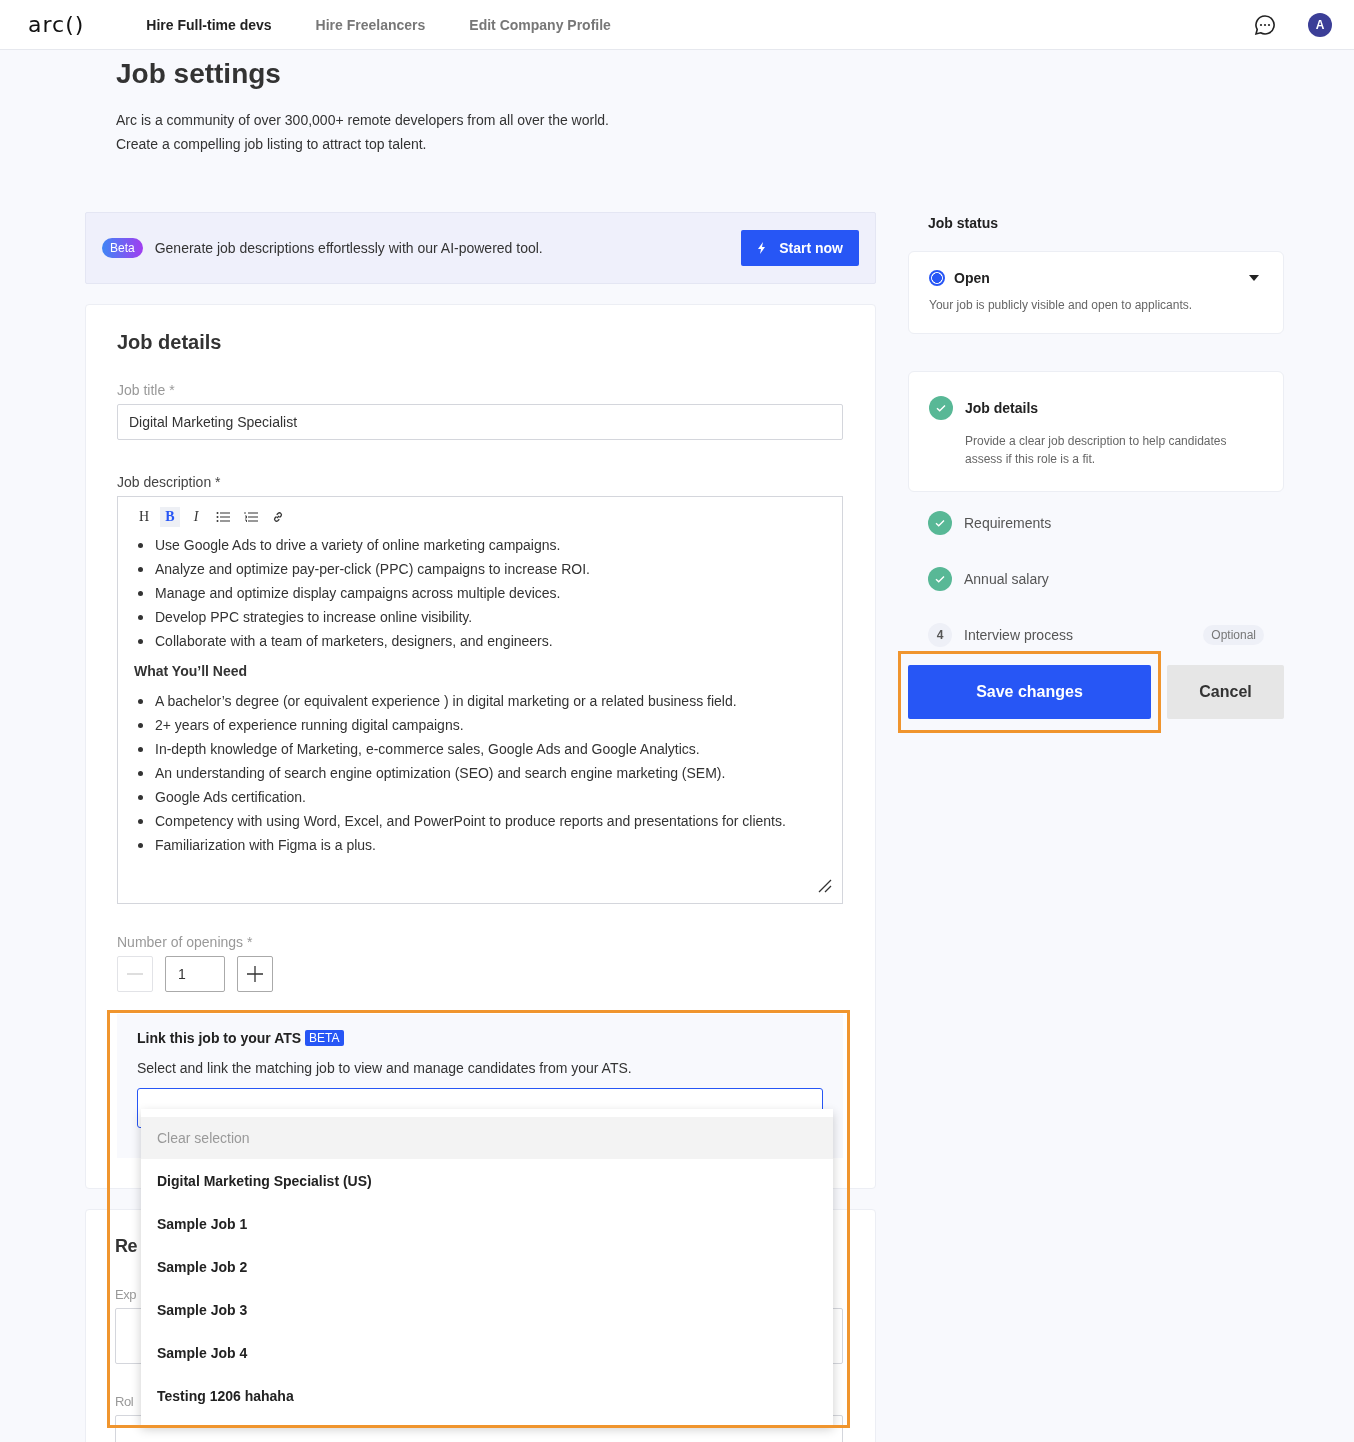  What do you see at coordinates (349, 248) in the screenshot?
I see `banner-text: Generate job descriptions effortlessly with our AI-powered tool.` at bounding box center [349, 248].